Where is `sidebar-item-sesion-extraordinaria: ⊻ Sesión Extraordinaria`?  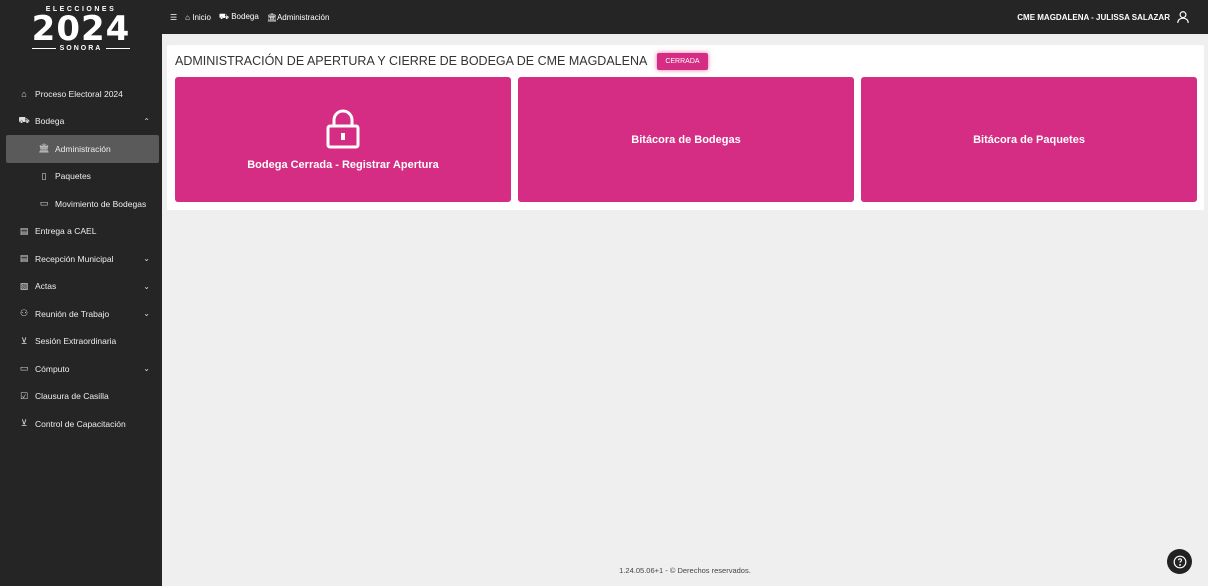 sidebar-item-sesion-extraordinaria: ⊻ Sesión Extraordinaria is located at coordinates (81, 342).